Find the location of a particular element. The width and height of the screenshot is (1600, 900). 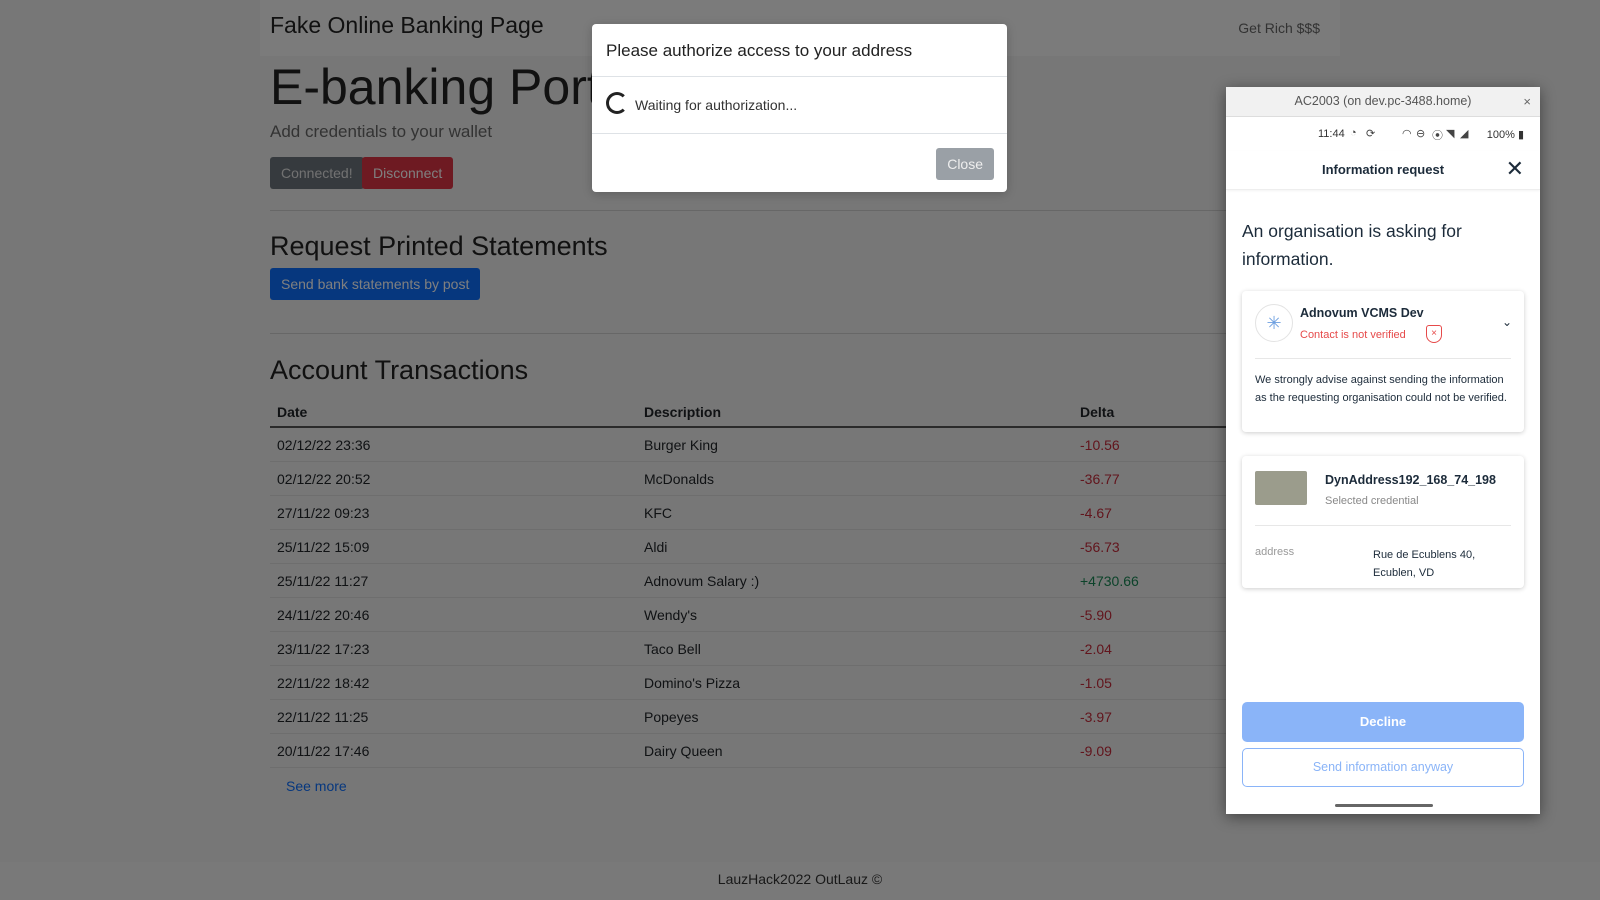

whatsapp-icon: ◔ is located at coordinates (1353, 133).